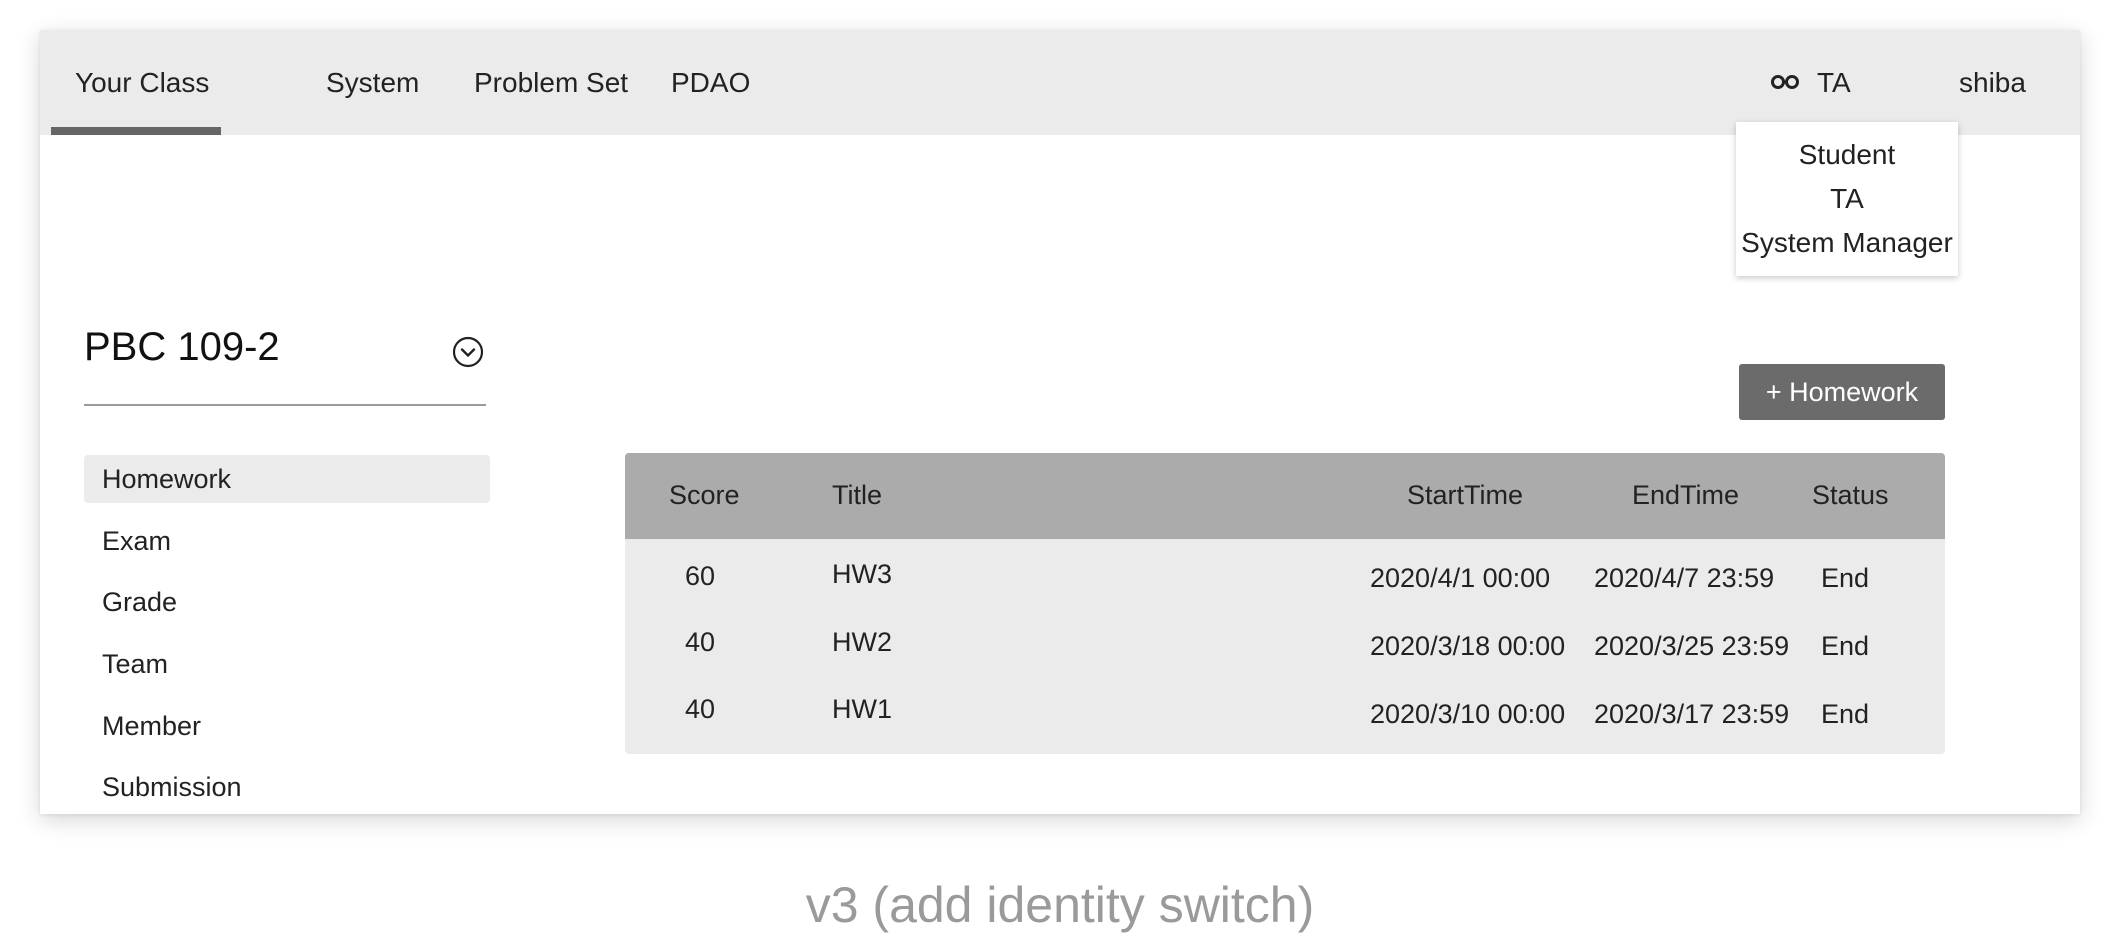  Describe the element at coordinates (1785, 82) in the screenshot. I see `glasses-icon` at that location.